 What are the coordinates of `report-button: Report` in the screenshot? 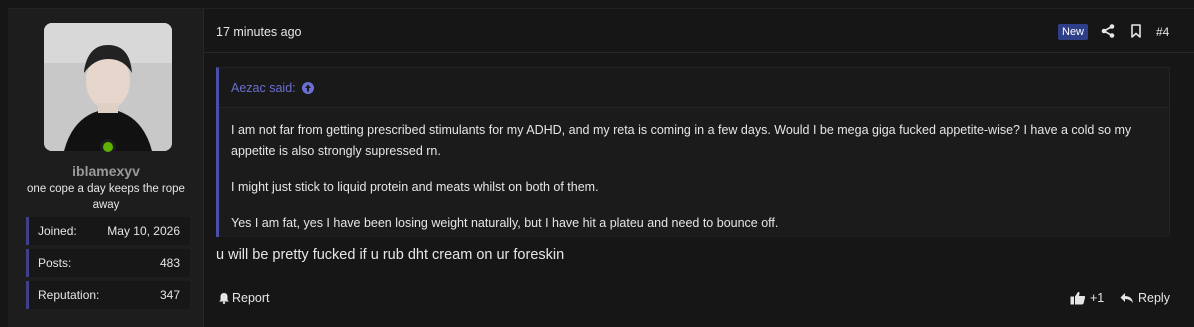 It's located at (244, 298).